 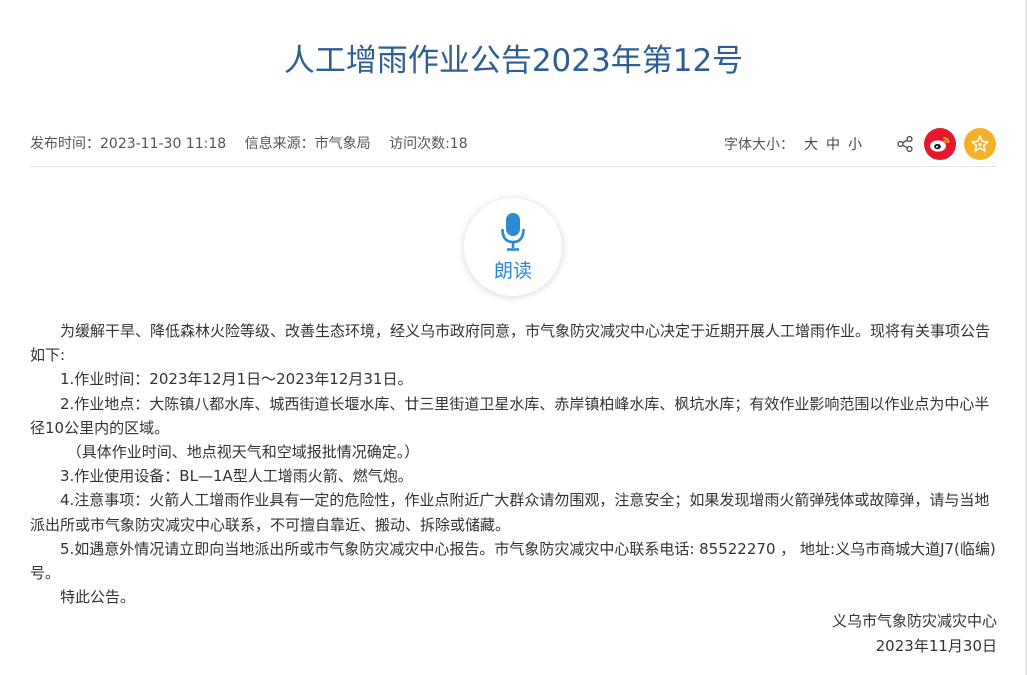 What do you see at coordinates (98, 597) in the screenshot?
I see `closing-paragraph: 特此公告。` at bounding box center [98, 597].